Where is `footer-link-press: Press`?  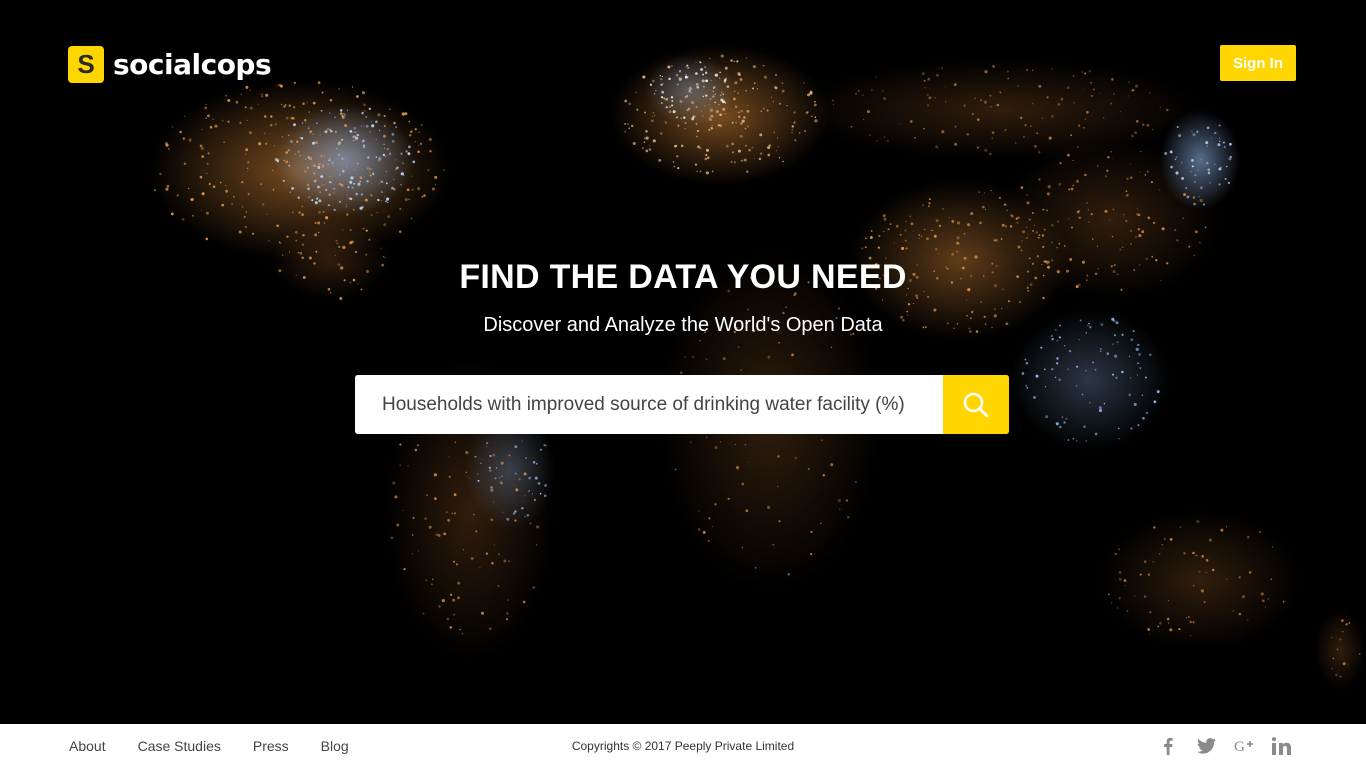
footer-link-press: Press is located at coordinates (271, 746).